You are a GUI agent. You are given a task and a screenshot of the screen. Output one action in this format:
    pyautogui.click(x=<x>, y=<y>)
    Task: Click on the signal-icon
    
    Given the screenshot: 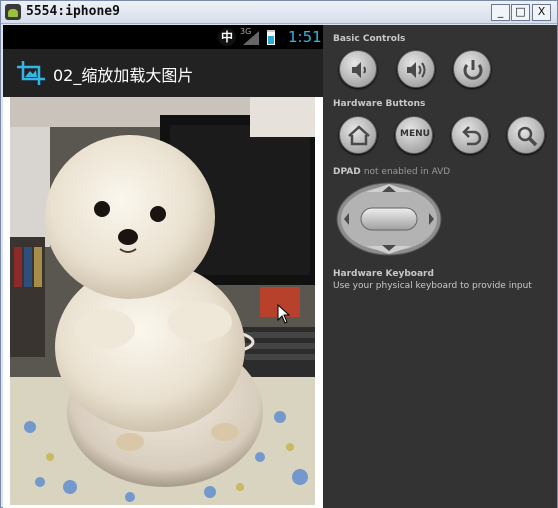 What is the action you would take?
    pyautogui.click(x=251, y=38)
    